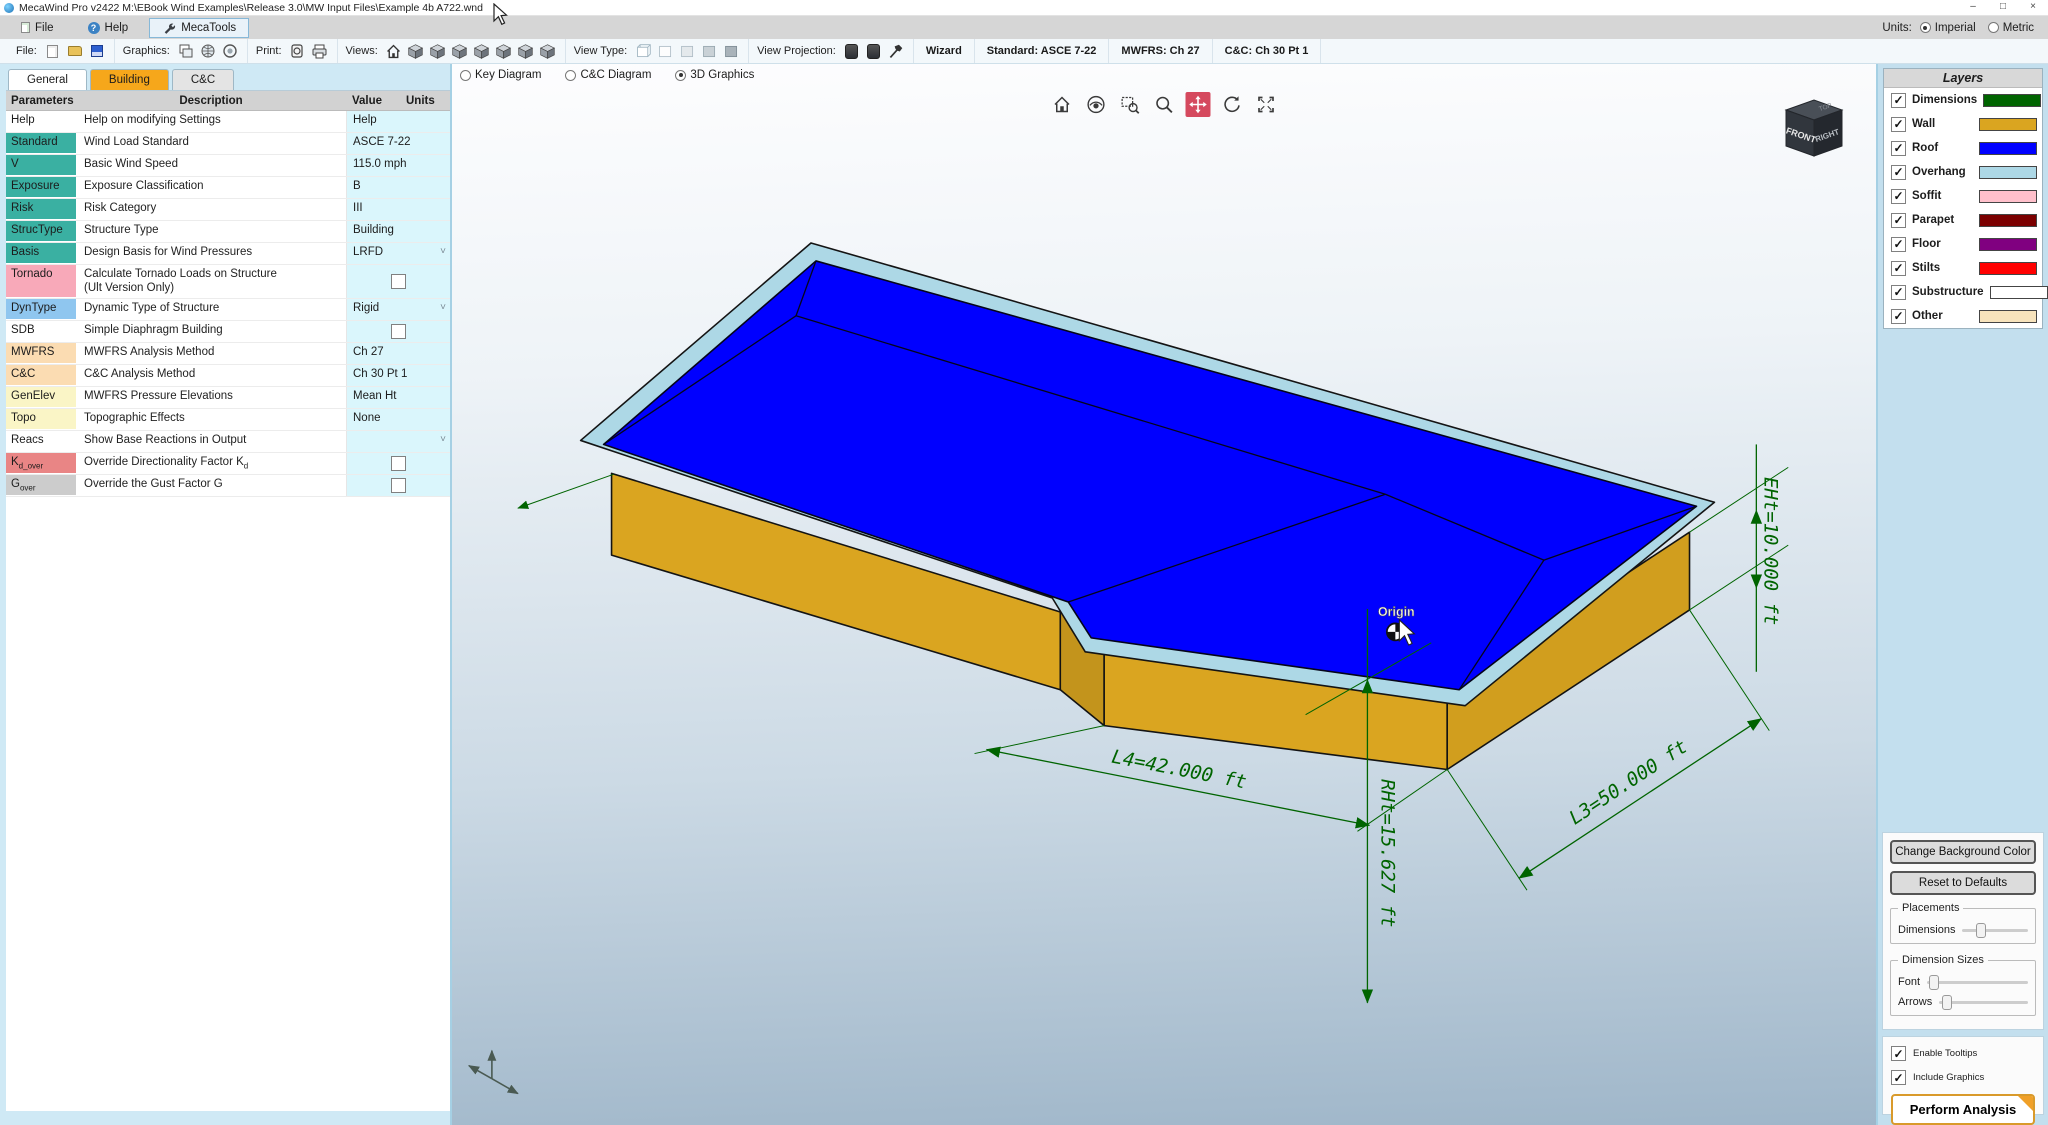 The height and width of the screenshot is (1125, 2048). I want to click on layer-checkbox-dimensions, so click(1898, 100).